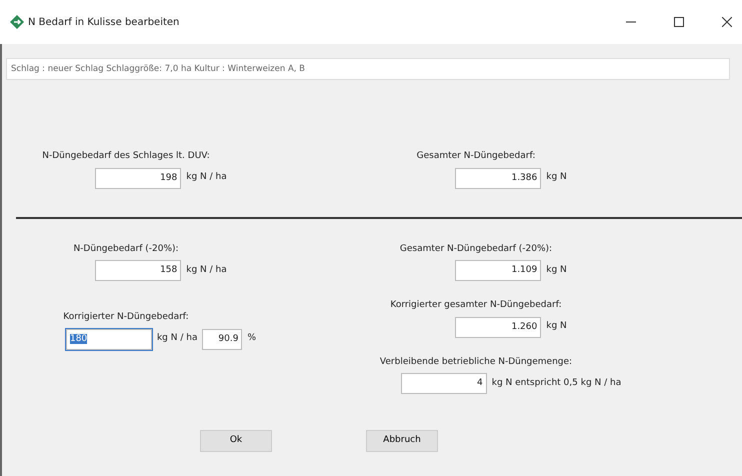 The width and height of the screenshot is (742, 476). Describe the element at coordinates (126, 249) in the screenshot. I see `field-label: N-Düngebedarf (-20%):` at that location.